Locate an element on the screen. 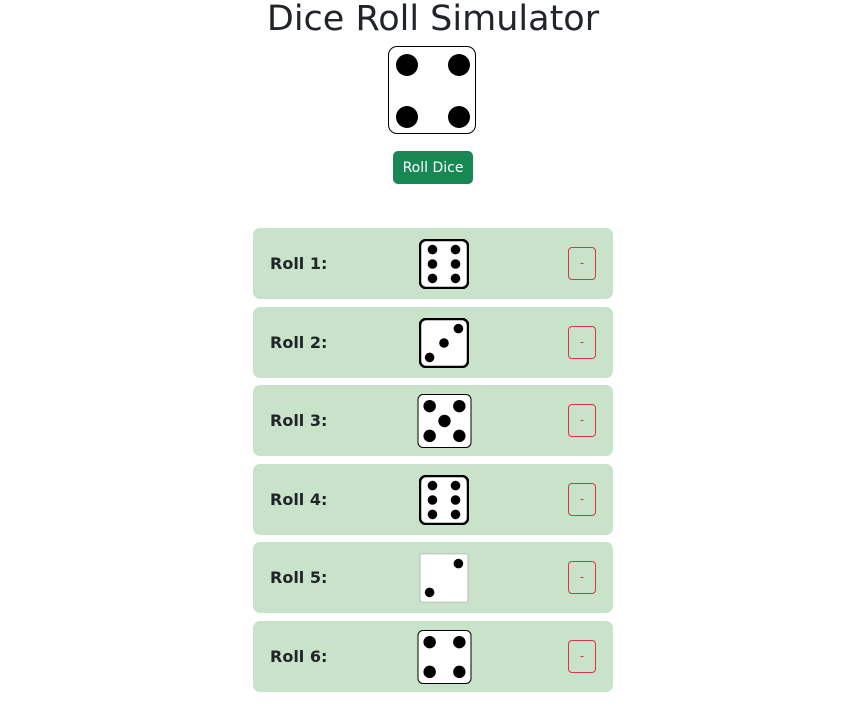  roll-history-item: Roll 6: - is located at coordinates (433, 656).